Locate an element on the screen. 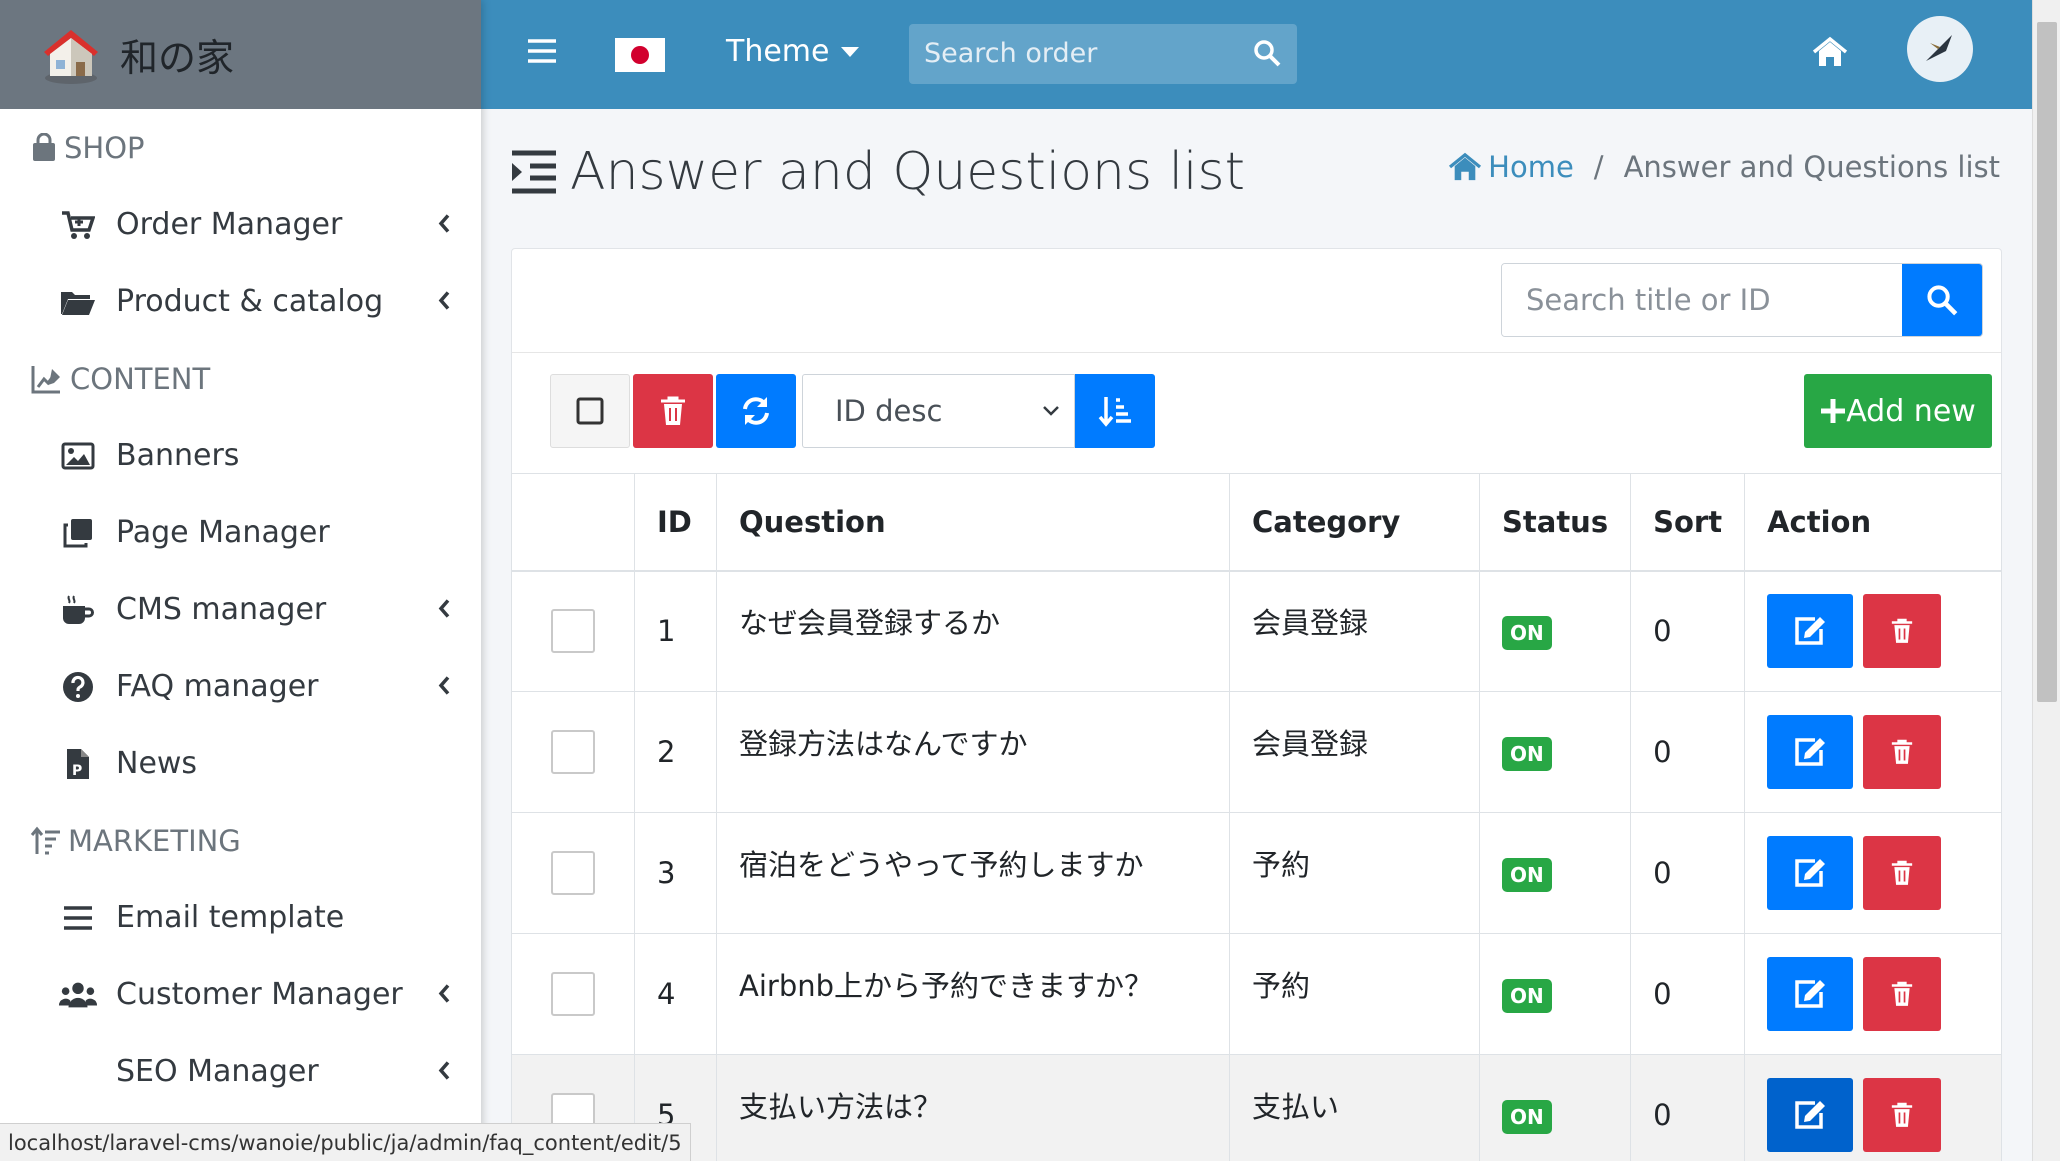 The width and height of the screenshot is (2060, 1161). sidebar-item-seo-manager: SEO Manager is located at coordinates (240, 1071).